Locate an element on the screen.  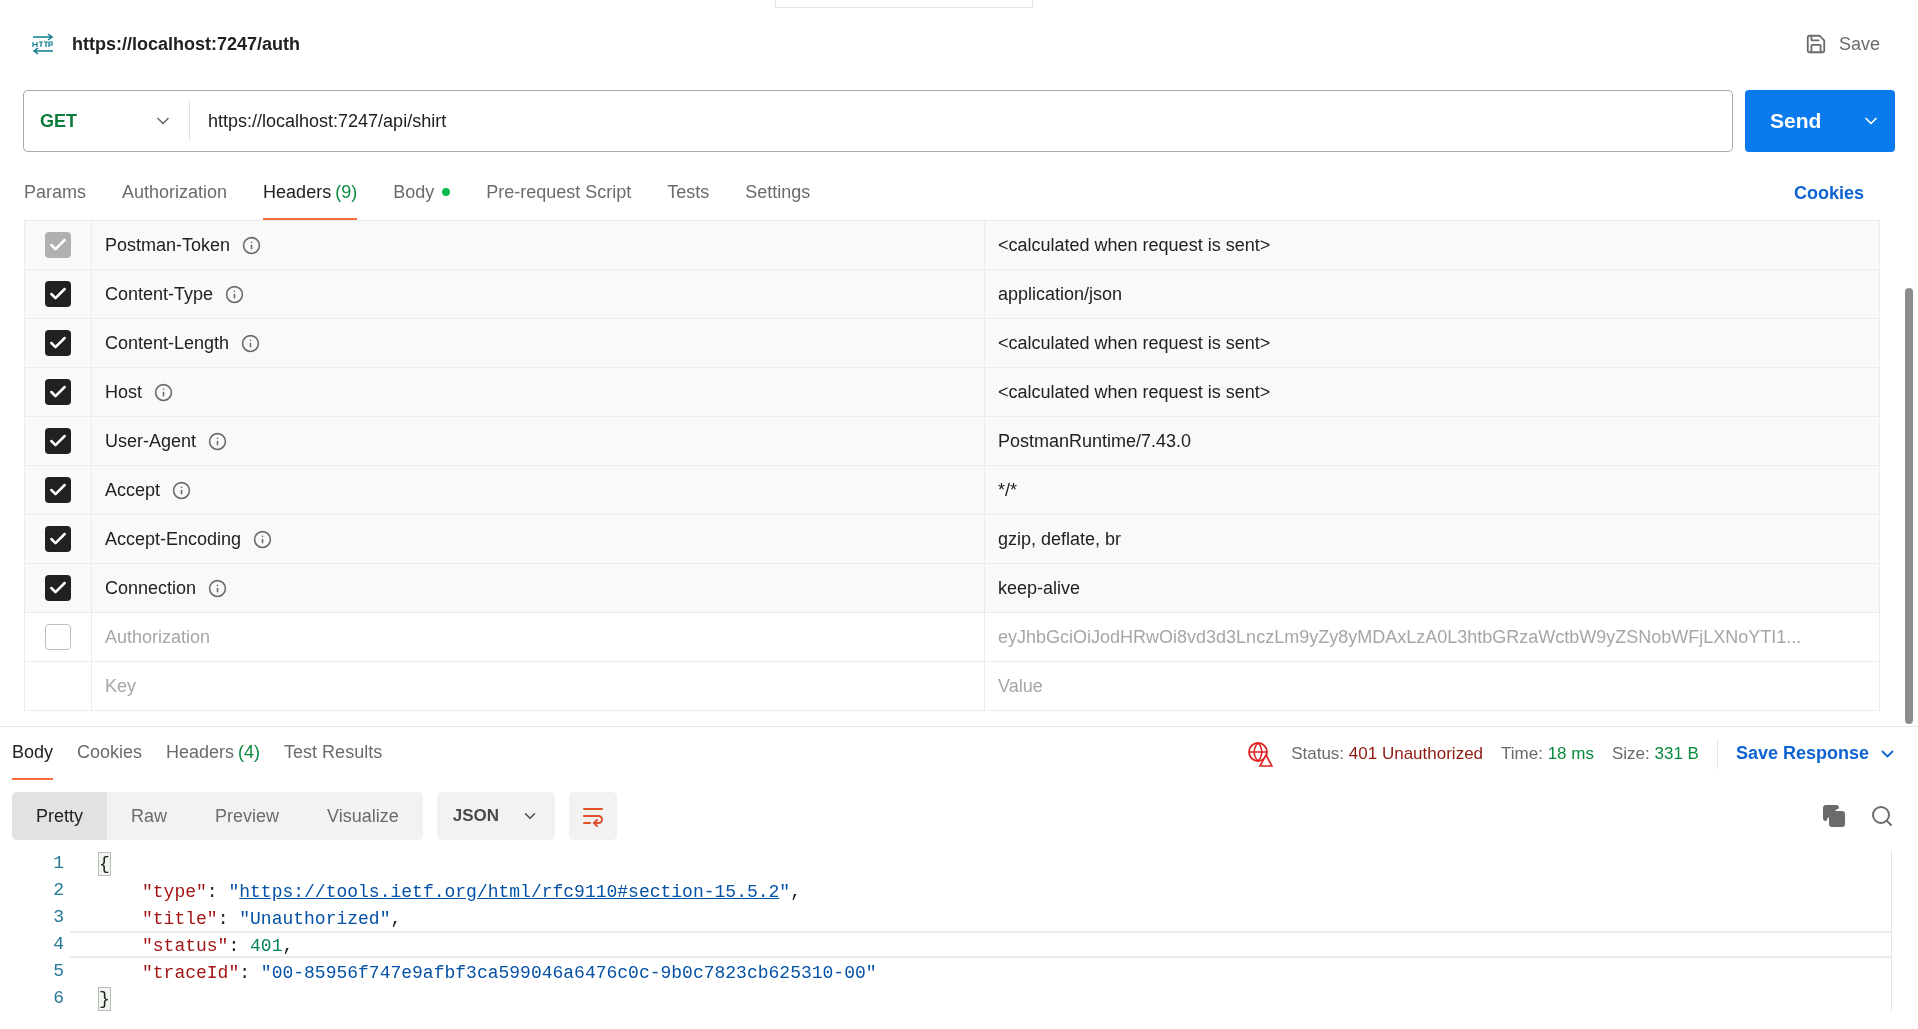
value-field: Value is located at coordinates (1432, 686).